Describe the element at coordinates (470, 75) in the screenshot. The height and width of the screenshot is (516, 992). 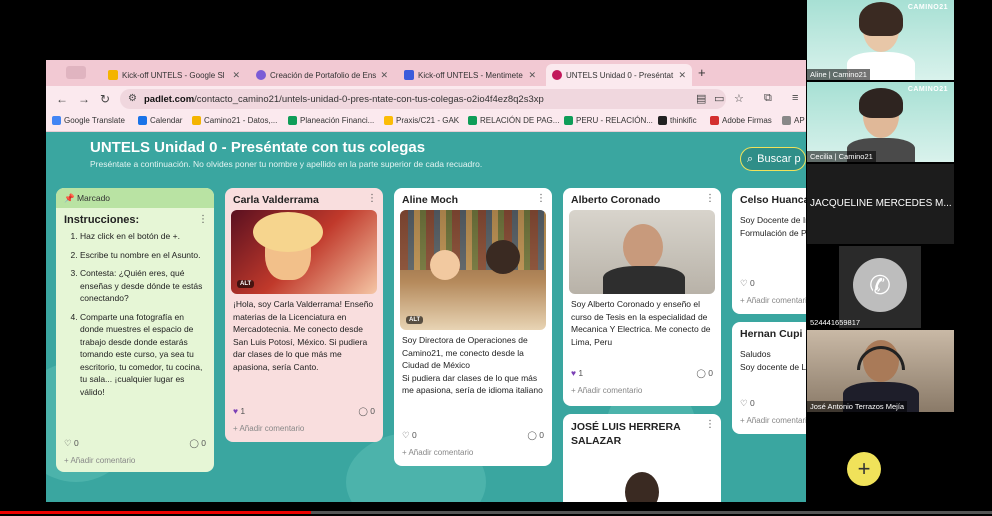
I see `tab-mentimeter: Kick-off UNTELS - Mentimete ✕` at that location.